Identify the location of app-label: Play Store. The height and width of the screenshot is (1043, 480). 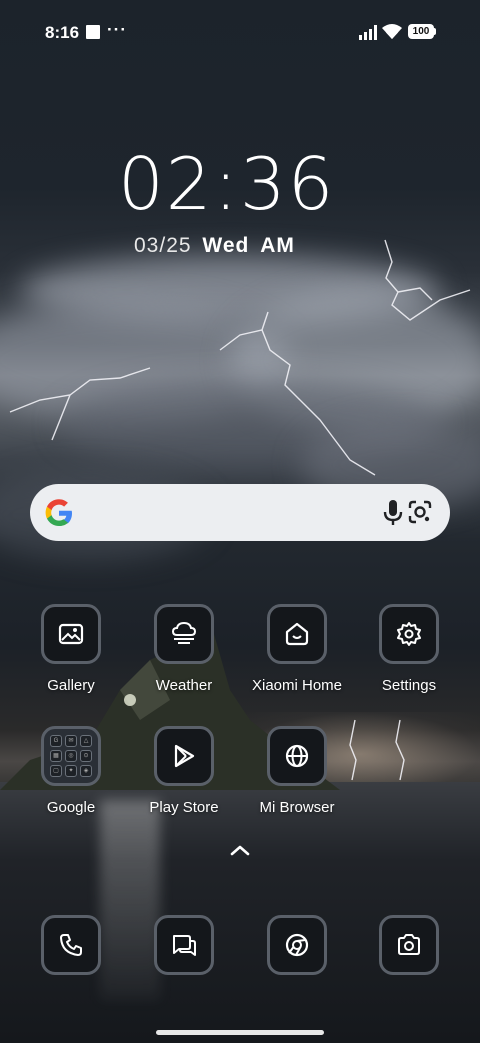
(184, 807).